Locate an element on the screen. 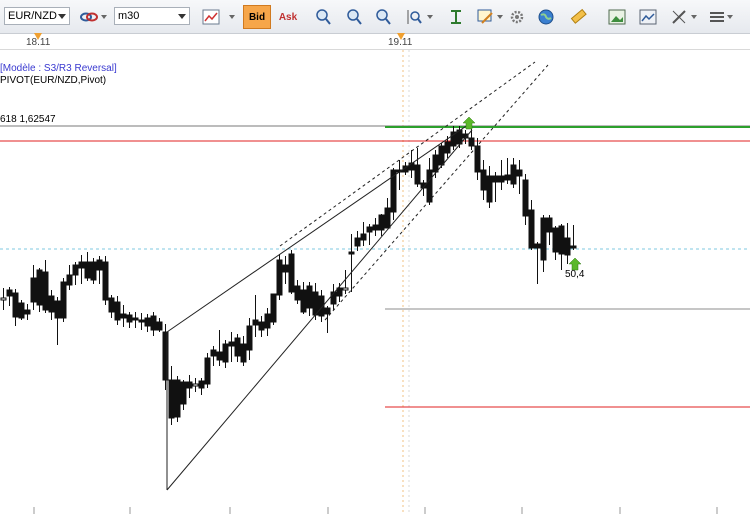 Image resolution: width=750 pixels, height=514 pixels. gear-icon is located at coordinates (517, 17).